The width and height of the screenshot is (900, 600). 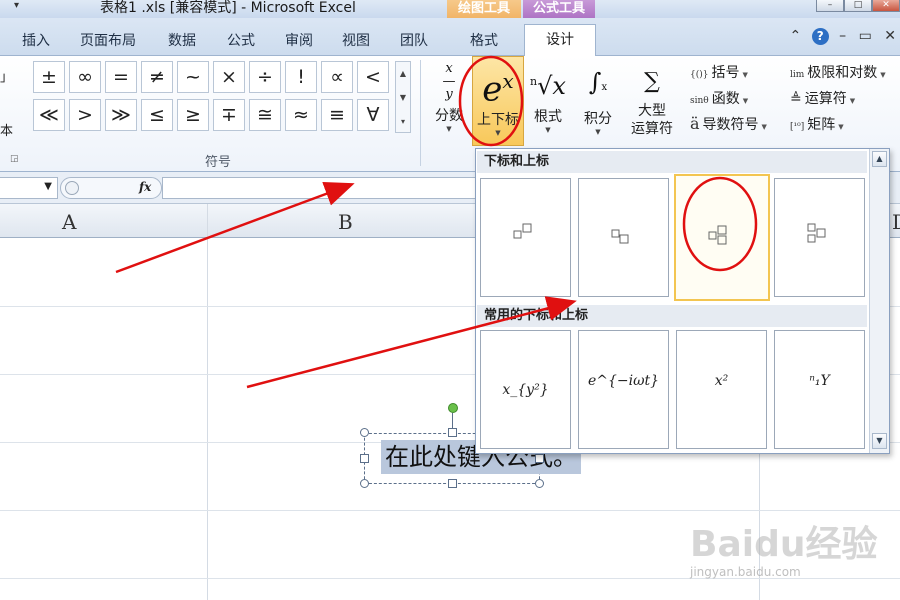 I want to click on symbol-button: ∀, so click(x=373, y=115).